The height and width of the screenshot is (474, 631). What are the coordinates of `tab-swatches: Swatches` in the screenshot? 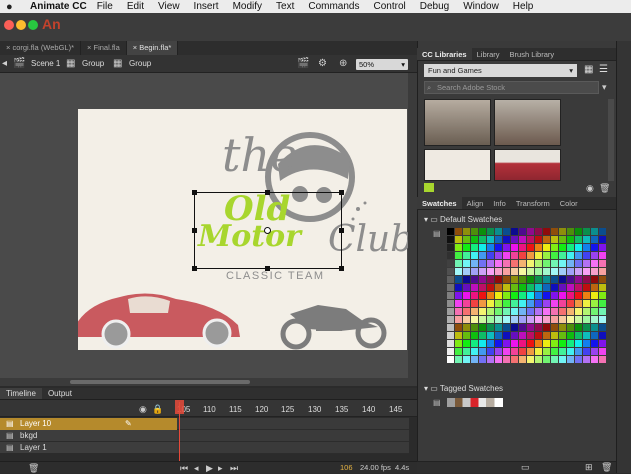 It's located at (439, 203).